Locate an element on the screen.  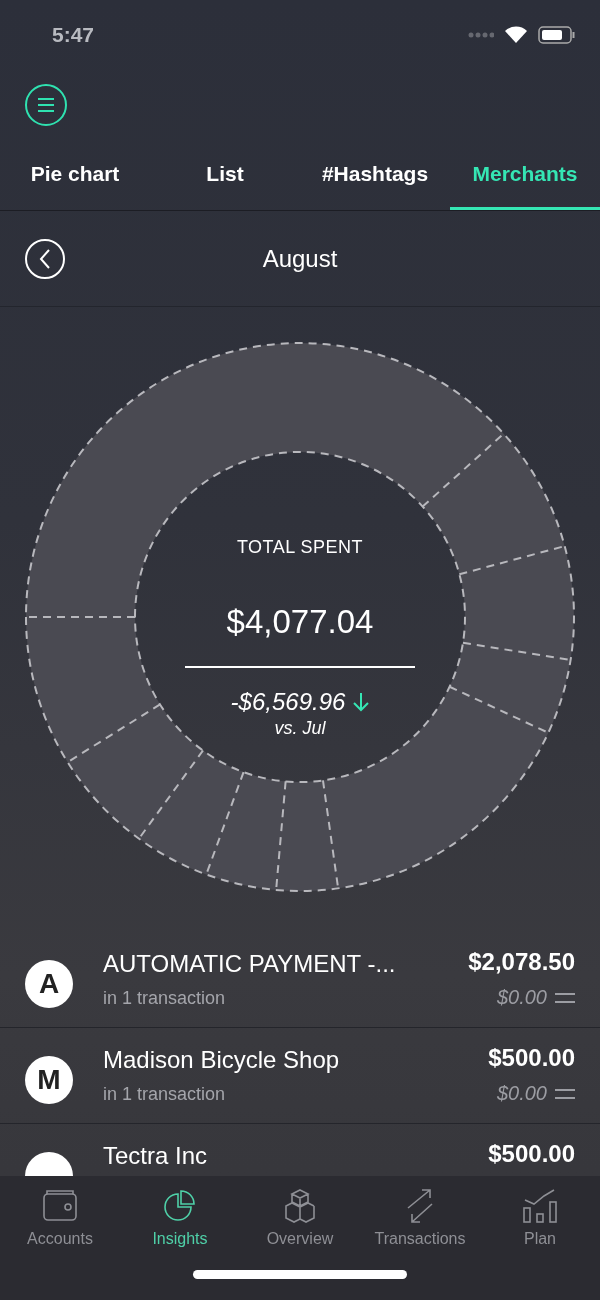
back-button is located at coordinates (45, 258).